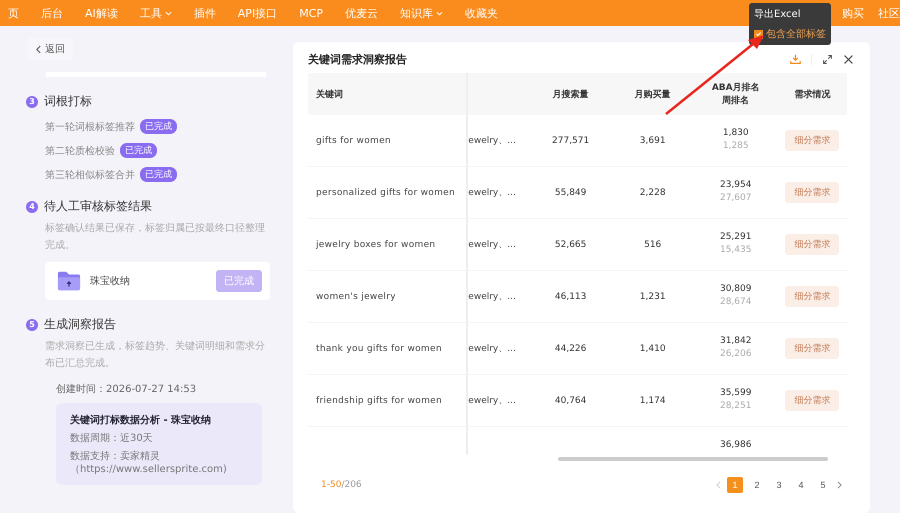 This screenshot has width=900, height=513. I want to click on column-header: 月搜索量, so click(571, 94).